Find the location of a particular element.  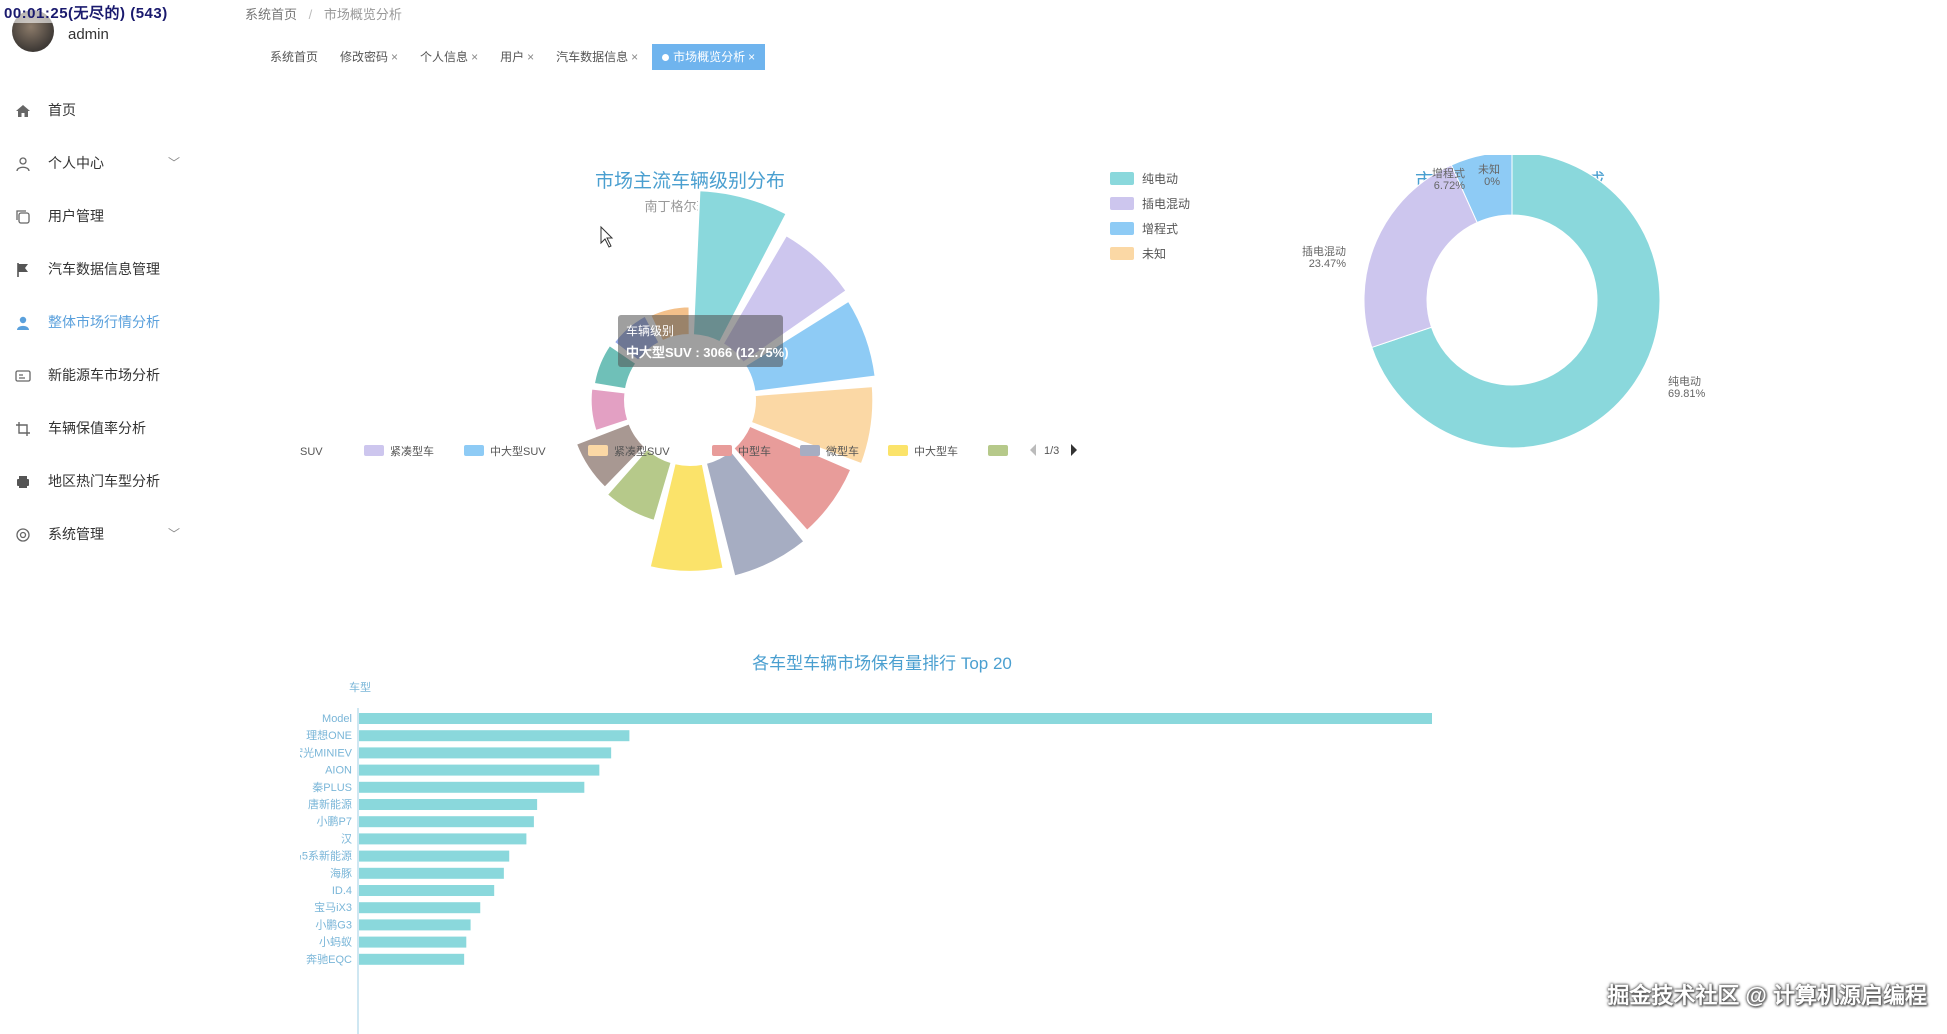

legend-label: 紧凑型SUV is located at coordinates (642, 451).